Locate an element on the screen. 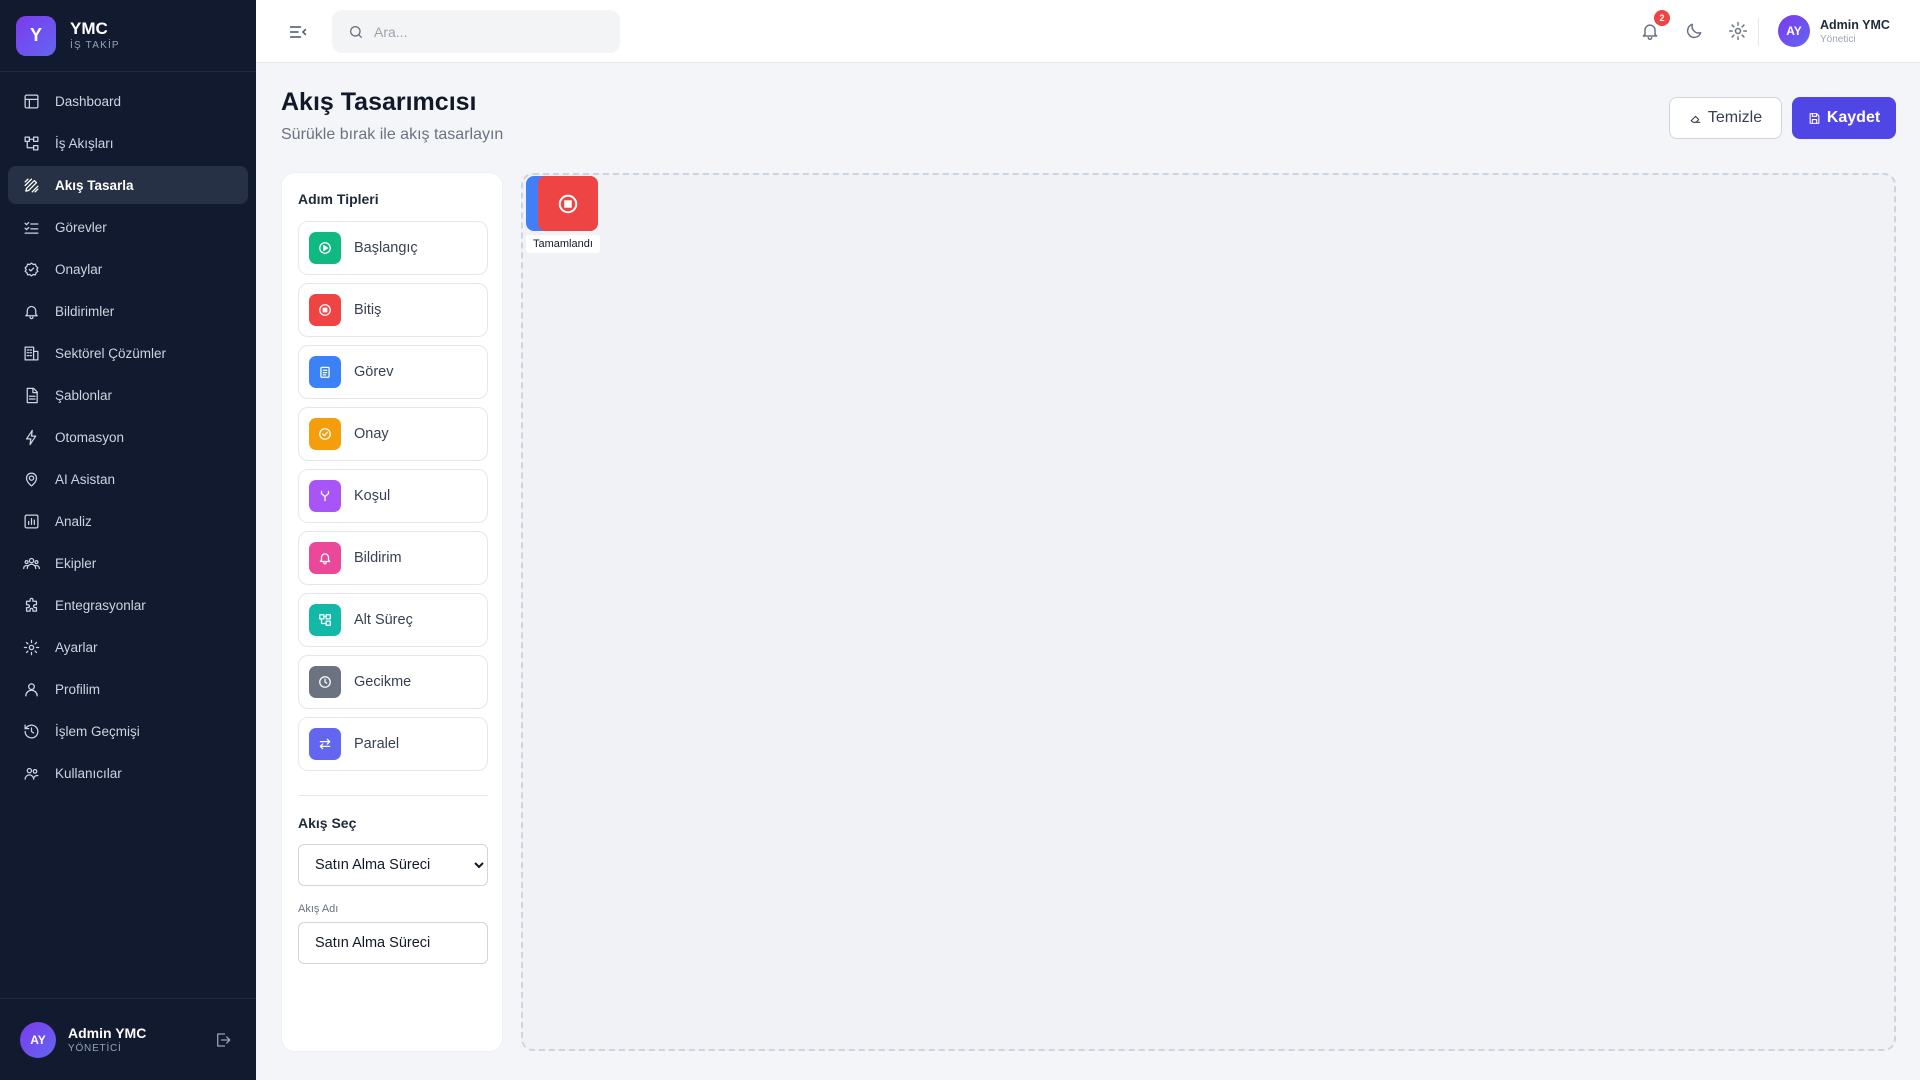  history-icon is located at coordinates (31, 731).